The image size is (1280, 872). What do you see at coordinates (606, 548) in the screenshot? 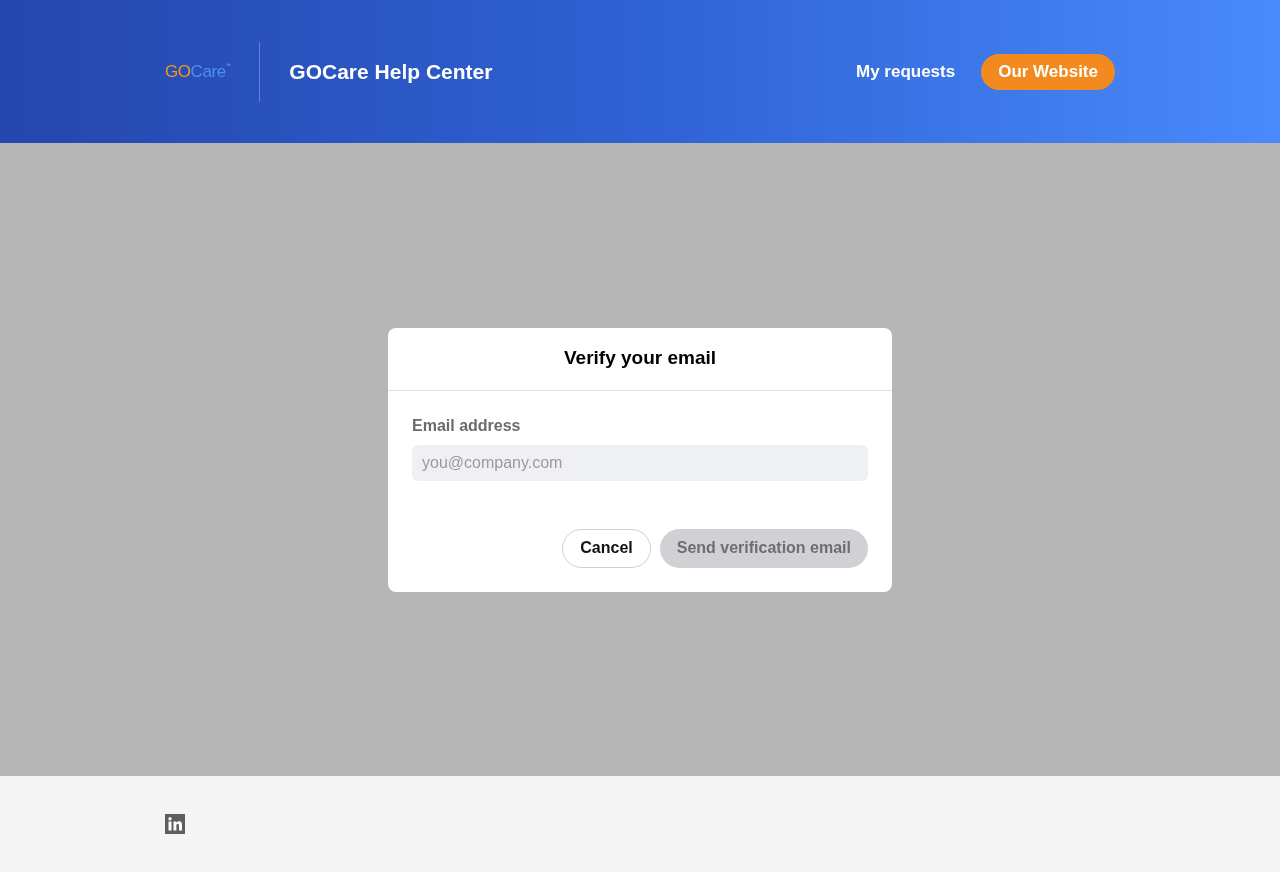
I see `cancel-button: Cancel` at bounding box center [606, 548].